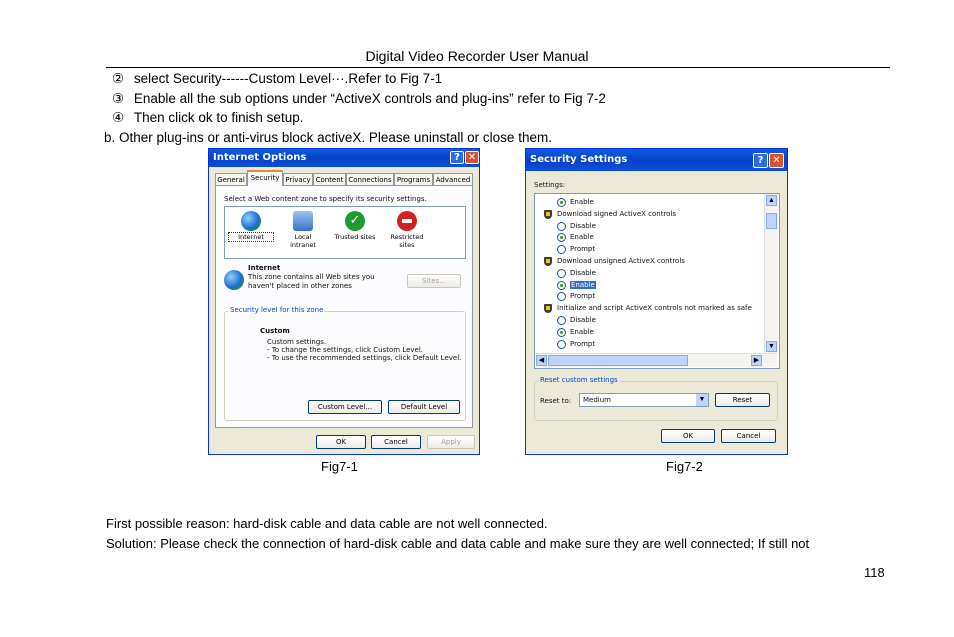 The height and width of the screenshot is (637, 954). I want to click on zone-internet: Internet, so click(251, 226).